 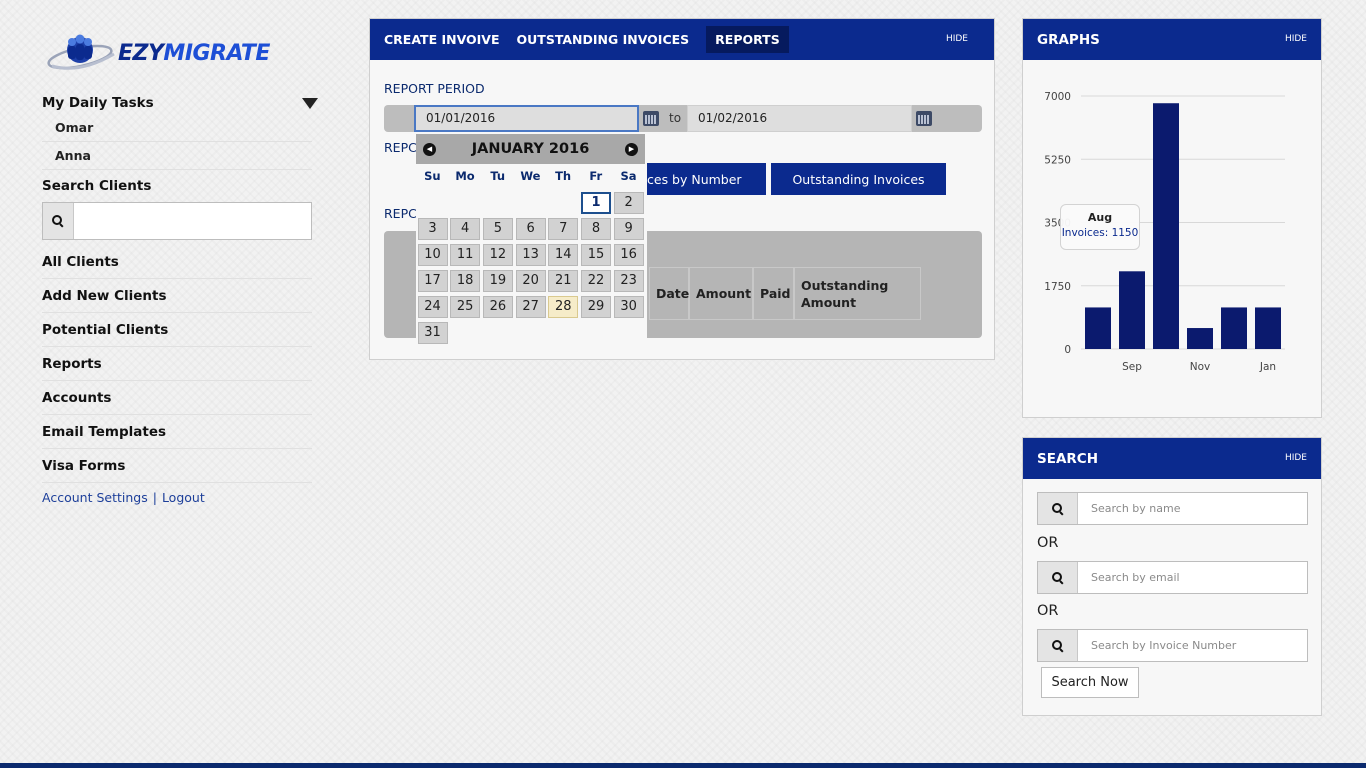 What do you see at coordinates (526, 118) in the screenshot?
I see `from-date-input: 01/01/2016` at bounding box center [526, 118].